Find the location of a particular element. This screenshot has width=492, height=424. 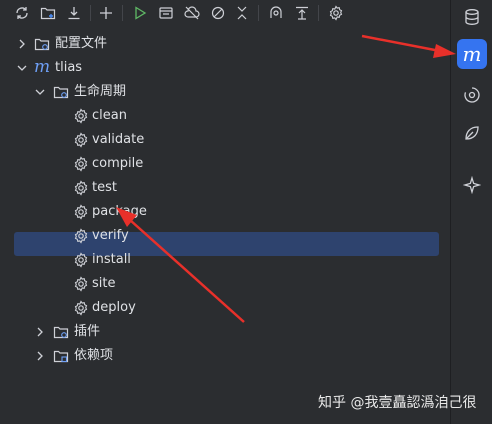

lifecycle-goal-clean: clean is located at coordinates (225, 116).